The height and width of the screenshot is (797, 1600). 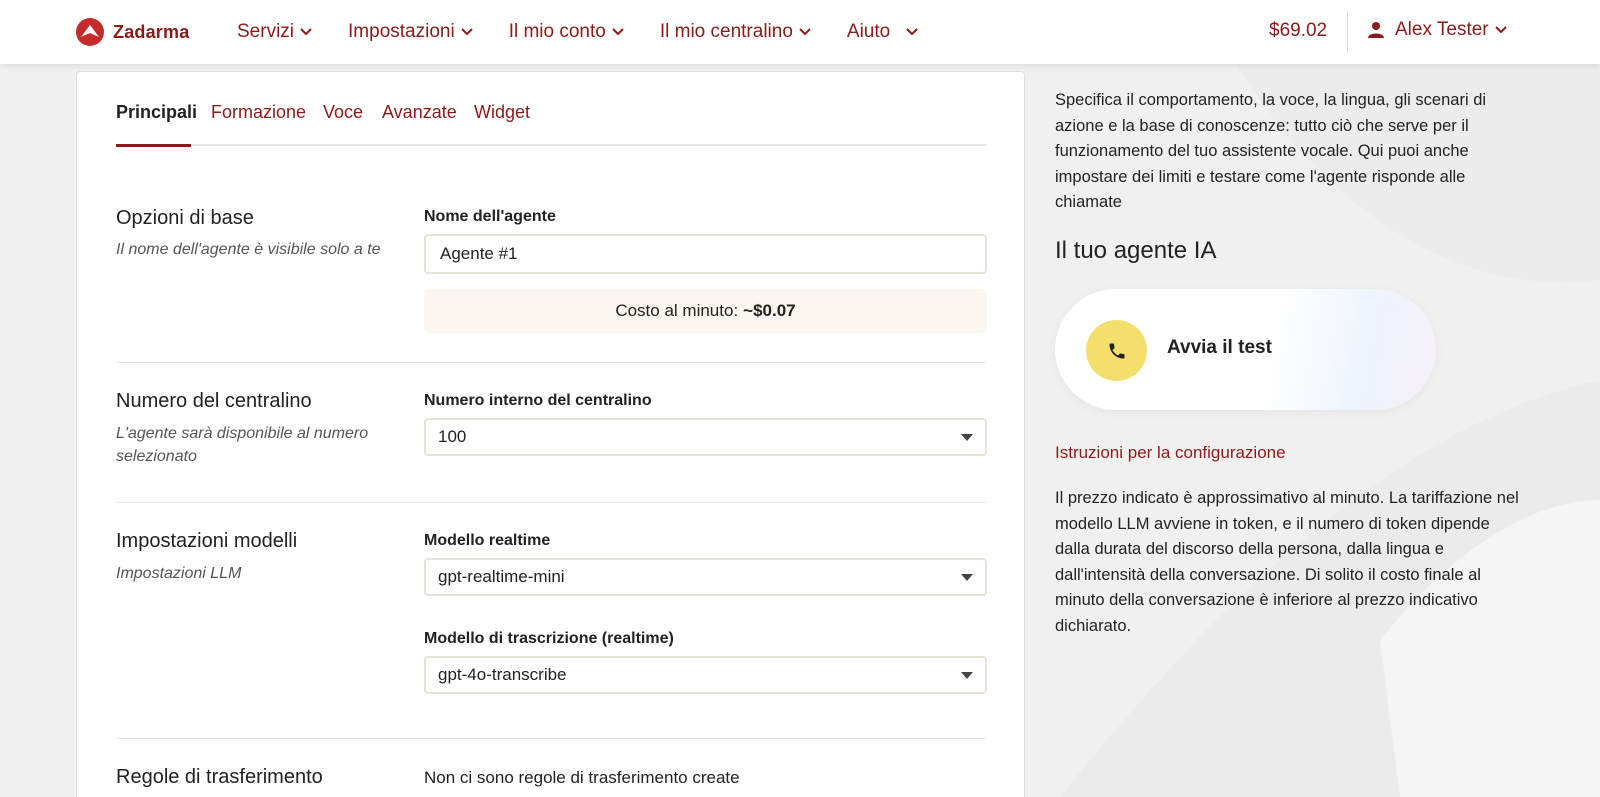 I want to click on start-test-label: Avvia il test, so click(x=1219, y=347).